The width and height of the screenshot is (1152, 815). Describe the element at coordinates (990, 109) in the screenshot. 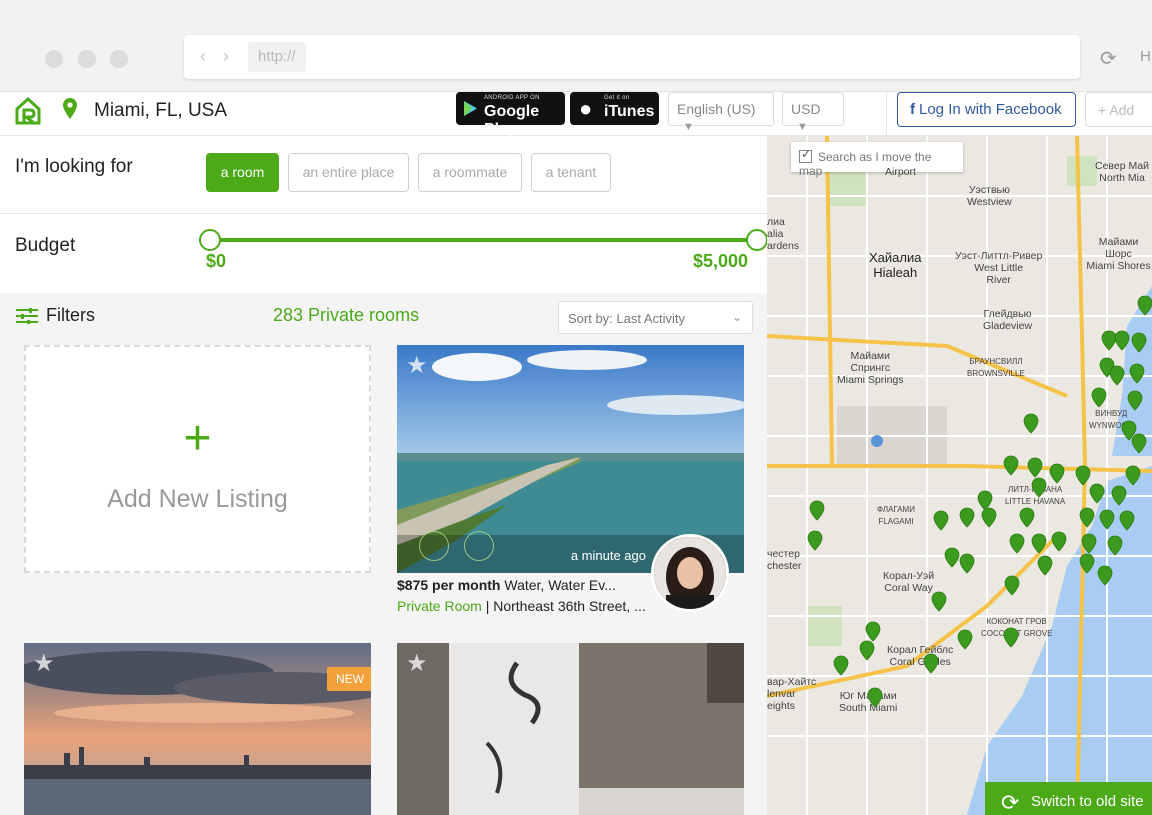

I see `facebook-login-label: Log In with Facebook` at that location.